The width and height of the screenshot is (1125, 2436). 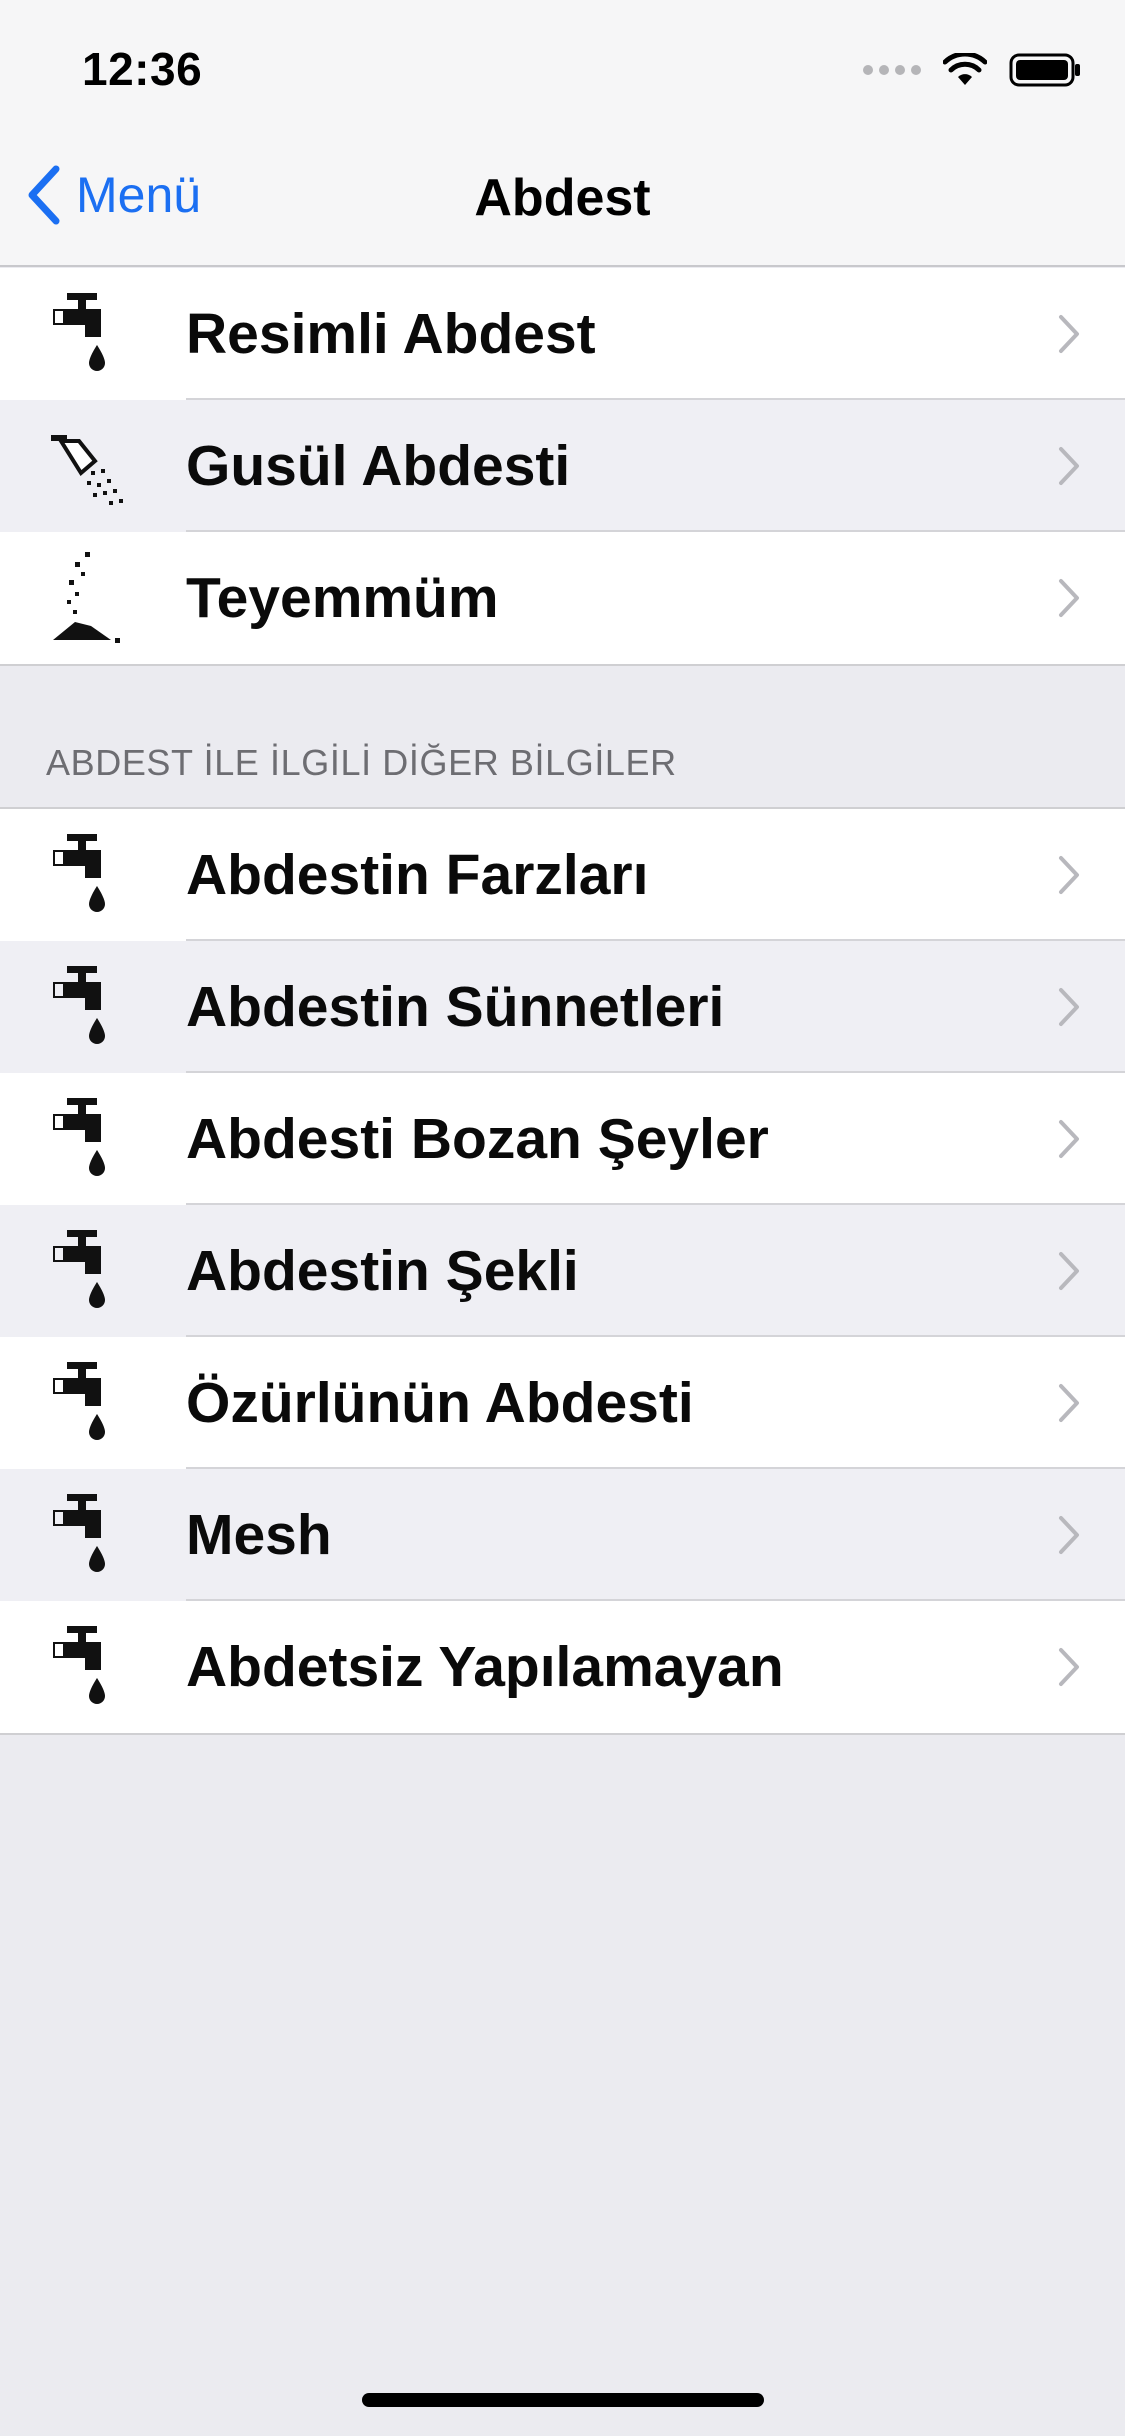 What do you see at coordinates (562, 198) in the screenshot?
I see `page-title: Abdest` at bounding box center [562, 198].